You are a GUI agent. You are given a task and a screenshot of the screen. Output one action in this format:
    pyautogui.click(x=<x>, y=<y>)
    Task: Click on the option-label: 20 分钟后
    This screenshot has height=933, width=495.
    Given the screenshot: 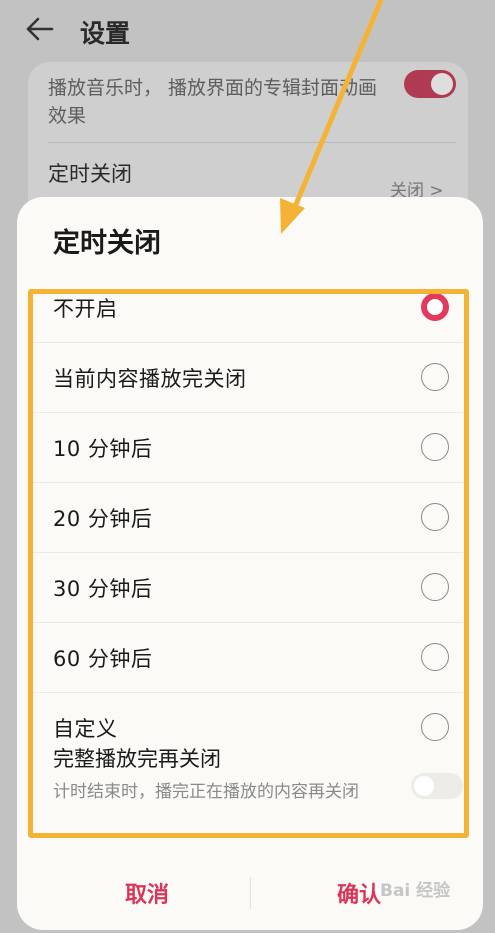 What is the action you would take?
    pyautogui.click(x=103, y=519)
    